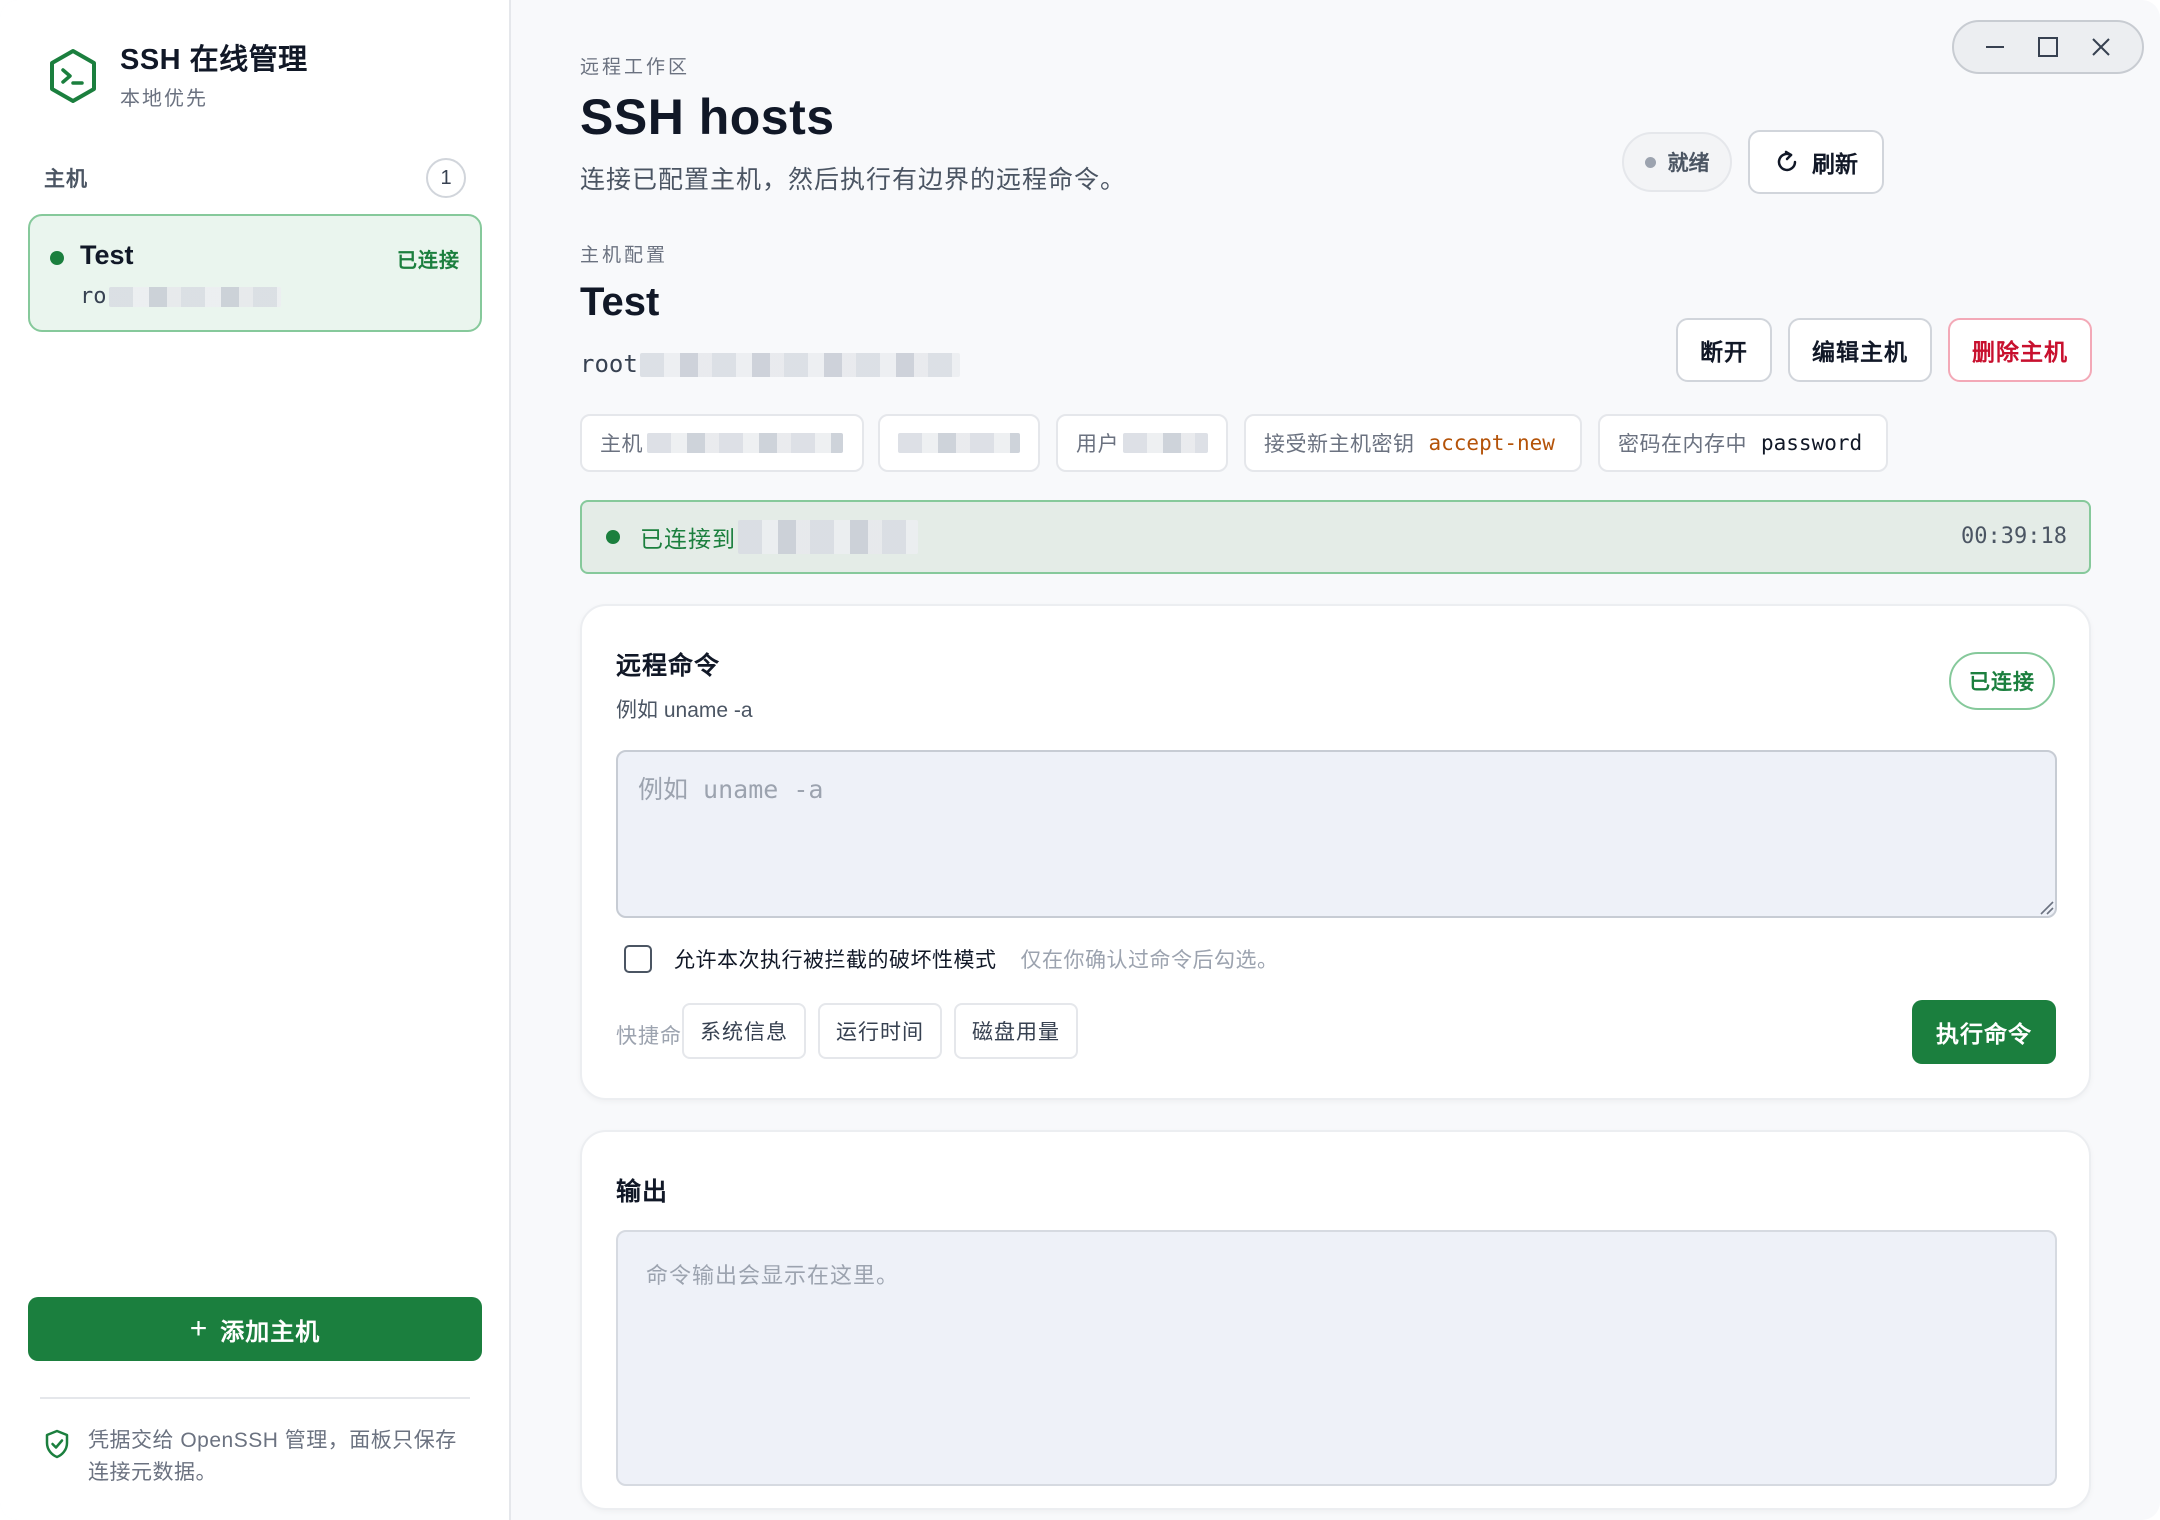 The width and height of the screenshot is (2160, 1520). I want to click on connection-timer: 00:39:18, so click(2014, 536).